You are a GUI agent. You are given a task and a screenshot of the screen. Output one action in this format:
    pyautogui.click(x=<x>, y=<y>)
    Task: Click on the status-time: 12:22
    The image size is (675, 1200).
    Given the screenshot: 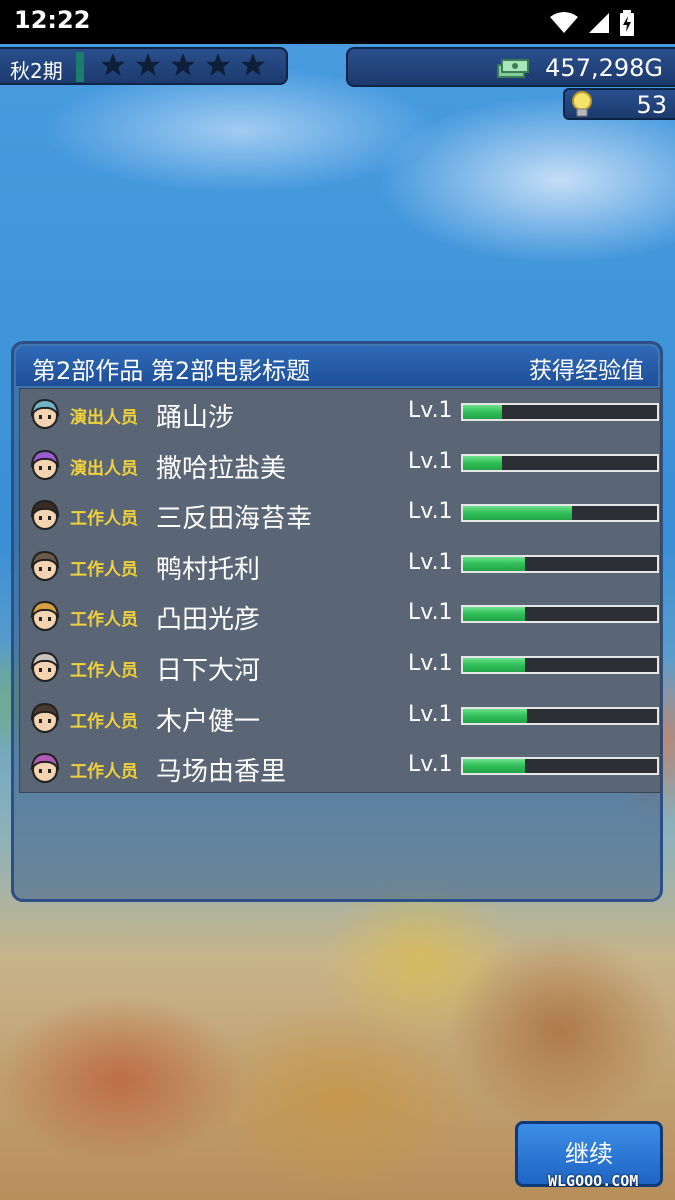 What is the action you would take?
    pyautogui.click(x=52, y=20)
    